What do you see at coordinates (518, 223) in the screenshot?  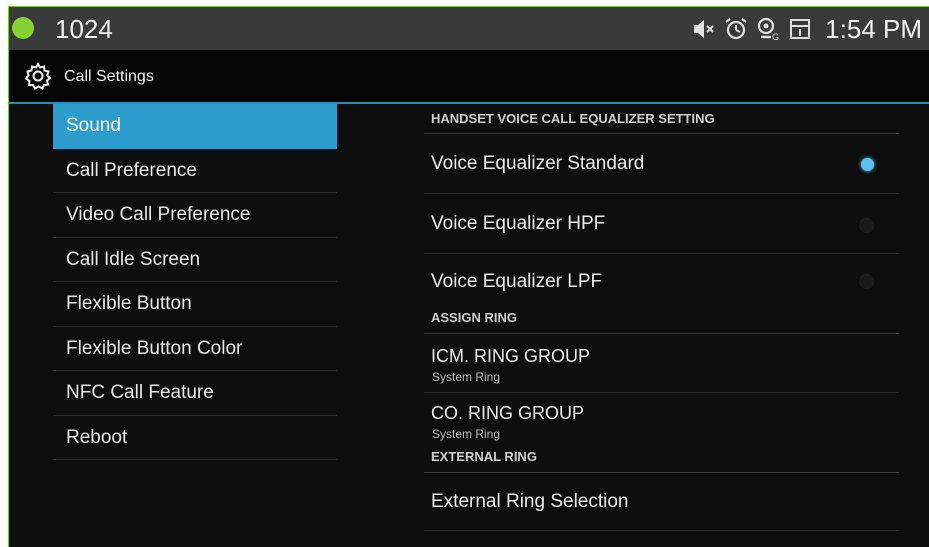 I see `option-label: Voice Equalizer HPF` at bounding box center [518, 223].